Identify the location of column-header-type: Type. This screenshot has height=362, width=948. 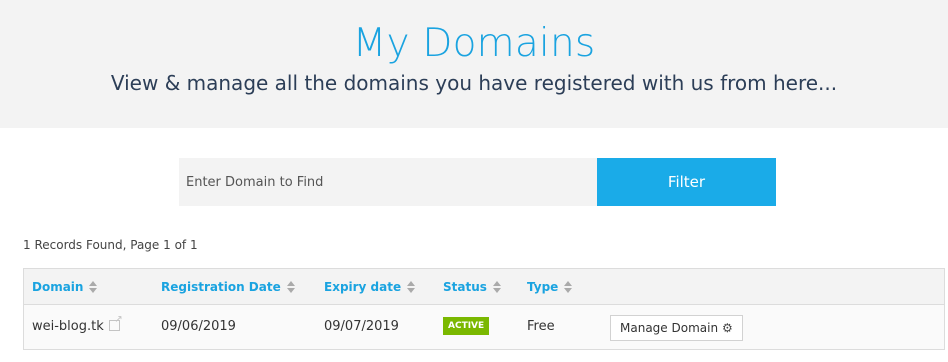
(550, 287).